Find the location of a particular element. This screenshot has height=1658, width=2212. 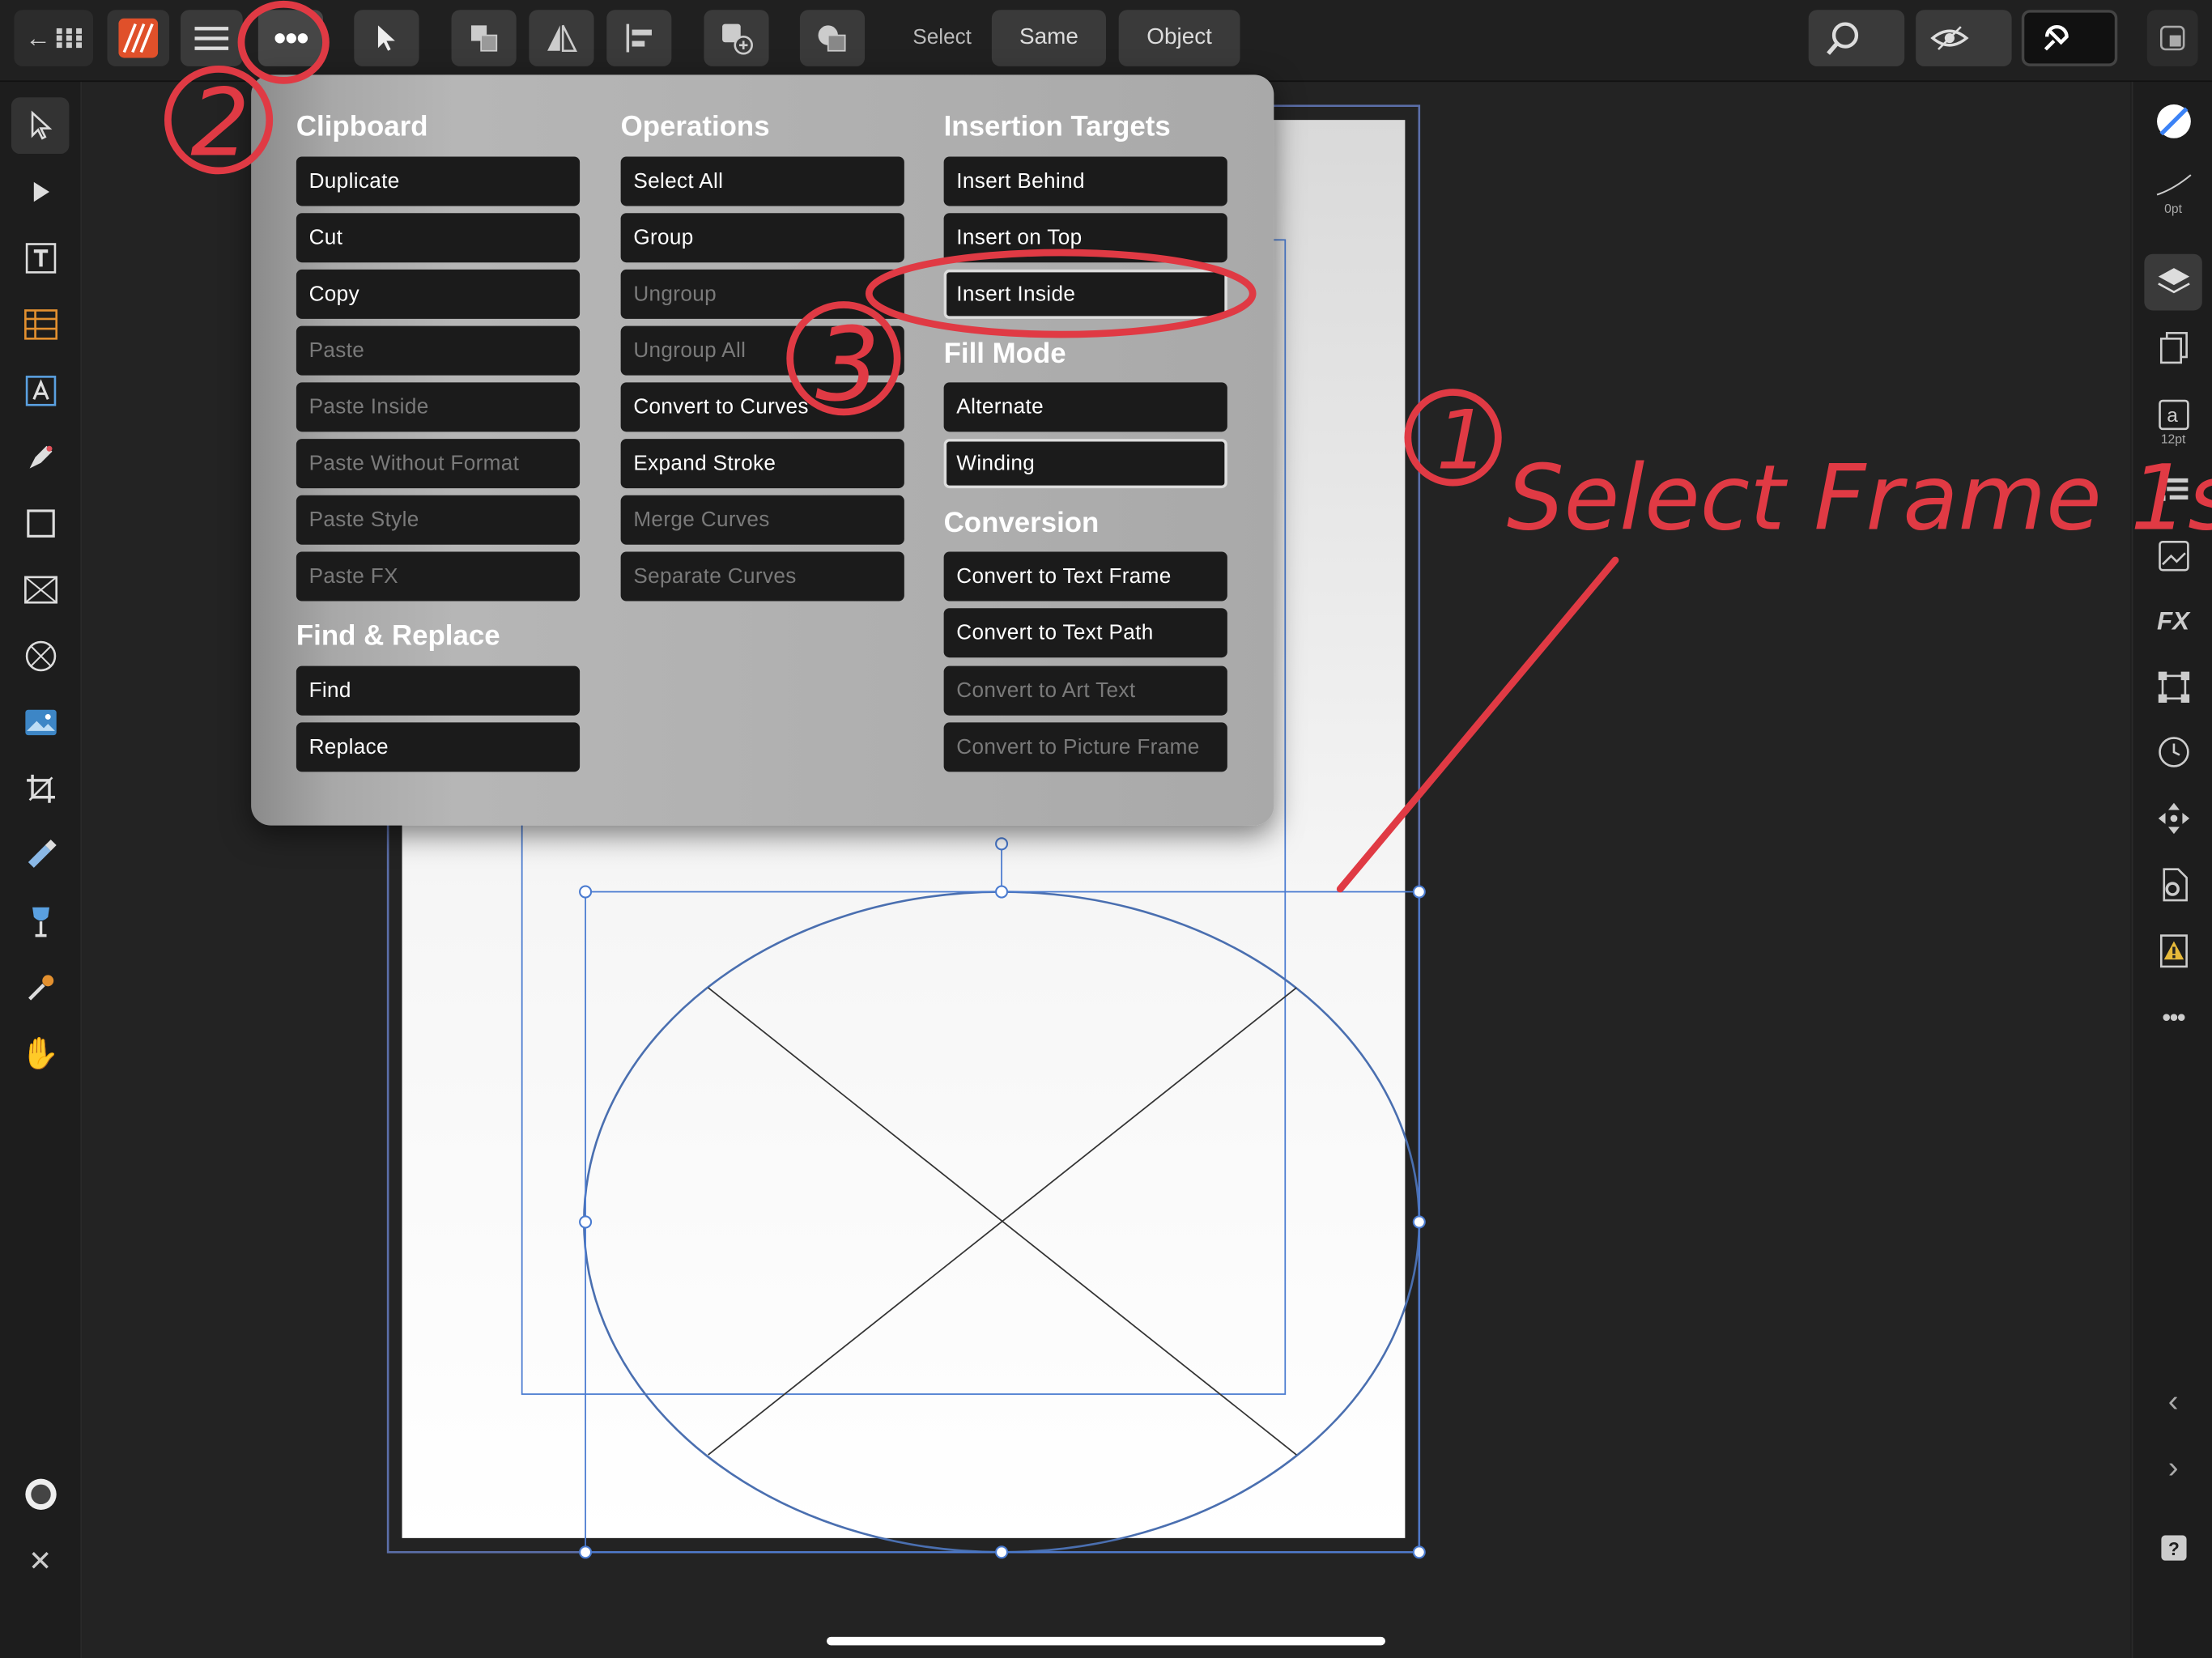

separate-curves-button: Separate Curves is located at coordinates (762, 576).